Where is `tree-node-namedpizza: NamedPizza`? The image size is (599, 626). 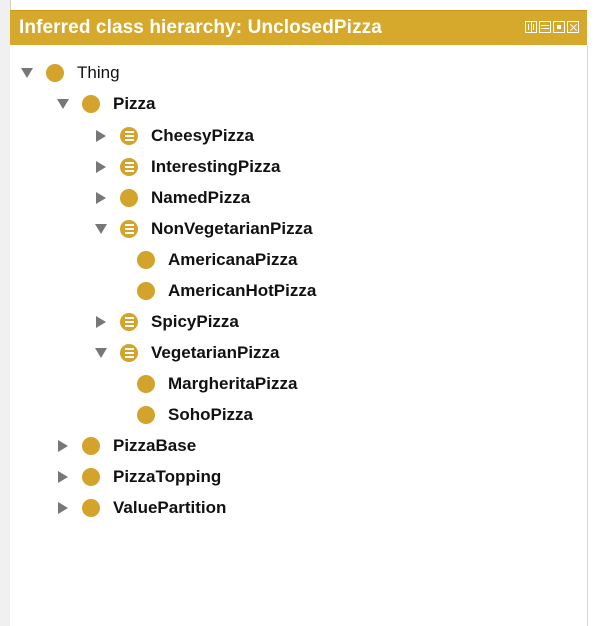 tree-node-namedpizza: NamedPizza is located at coordinates (172, 198).